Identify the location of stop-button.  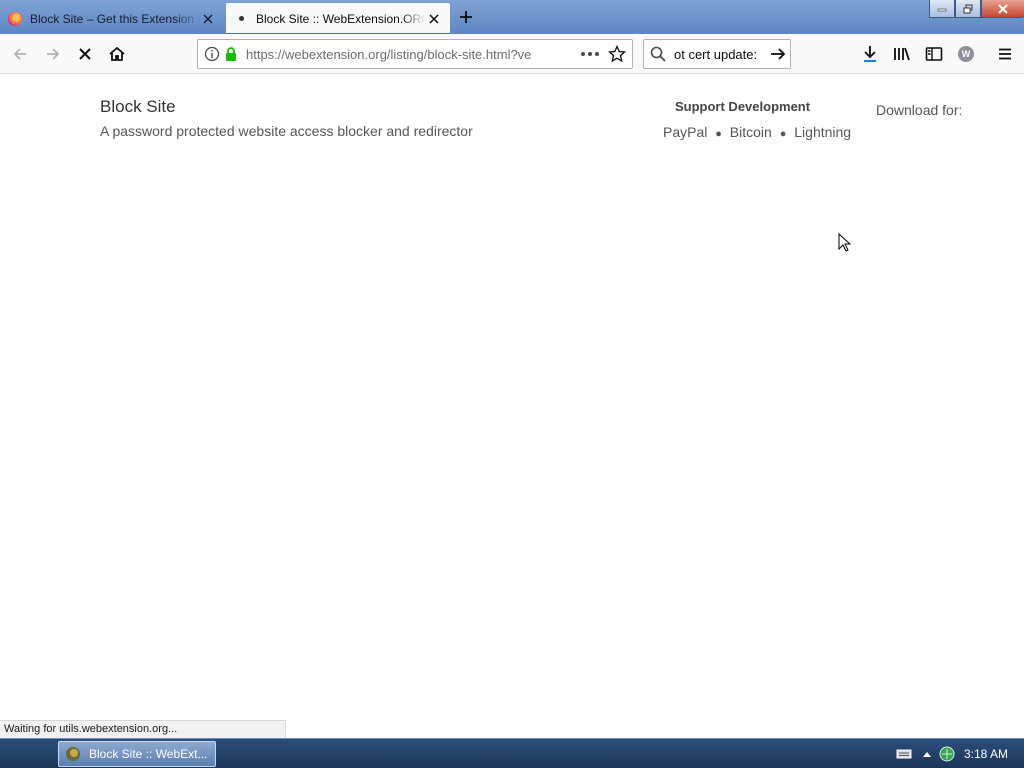
(85, 54).